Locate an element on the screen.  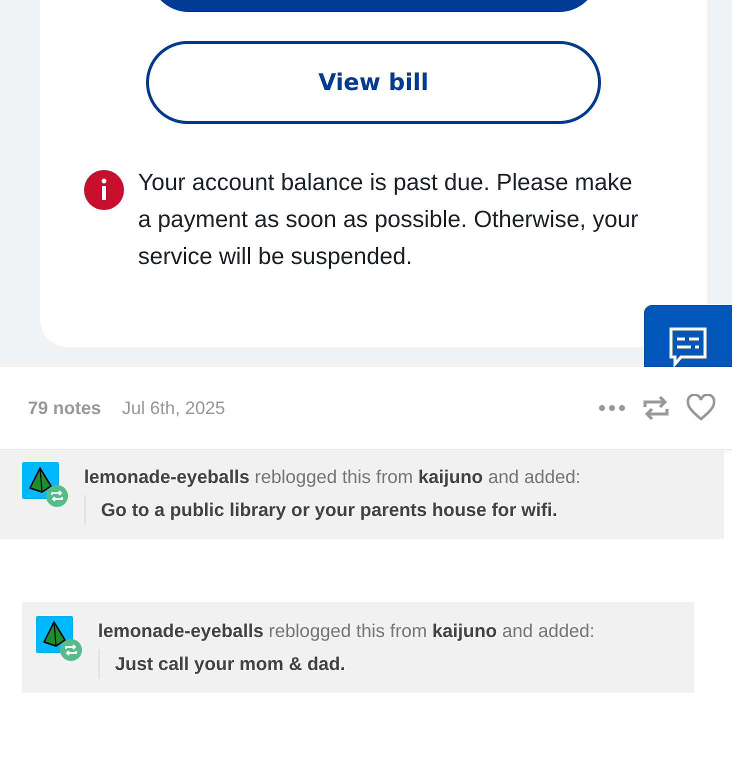
heart-icon is located at coordinates (701, 408).